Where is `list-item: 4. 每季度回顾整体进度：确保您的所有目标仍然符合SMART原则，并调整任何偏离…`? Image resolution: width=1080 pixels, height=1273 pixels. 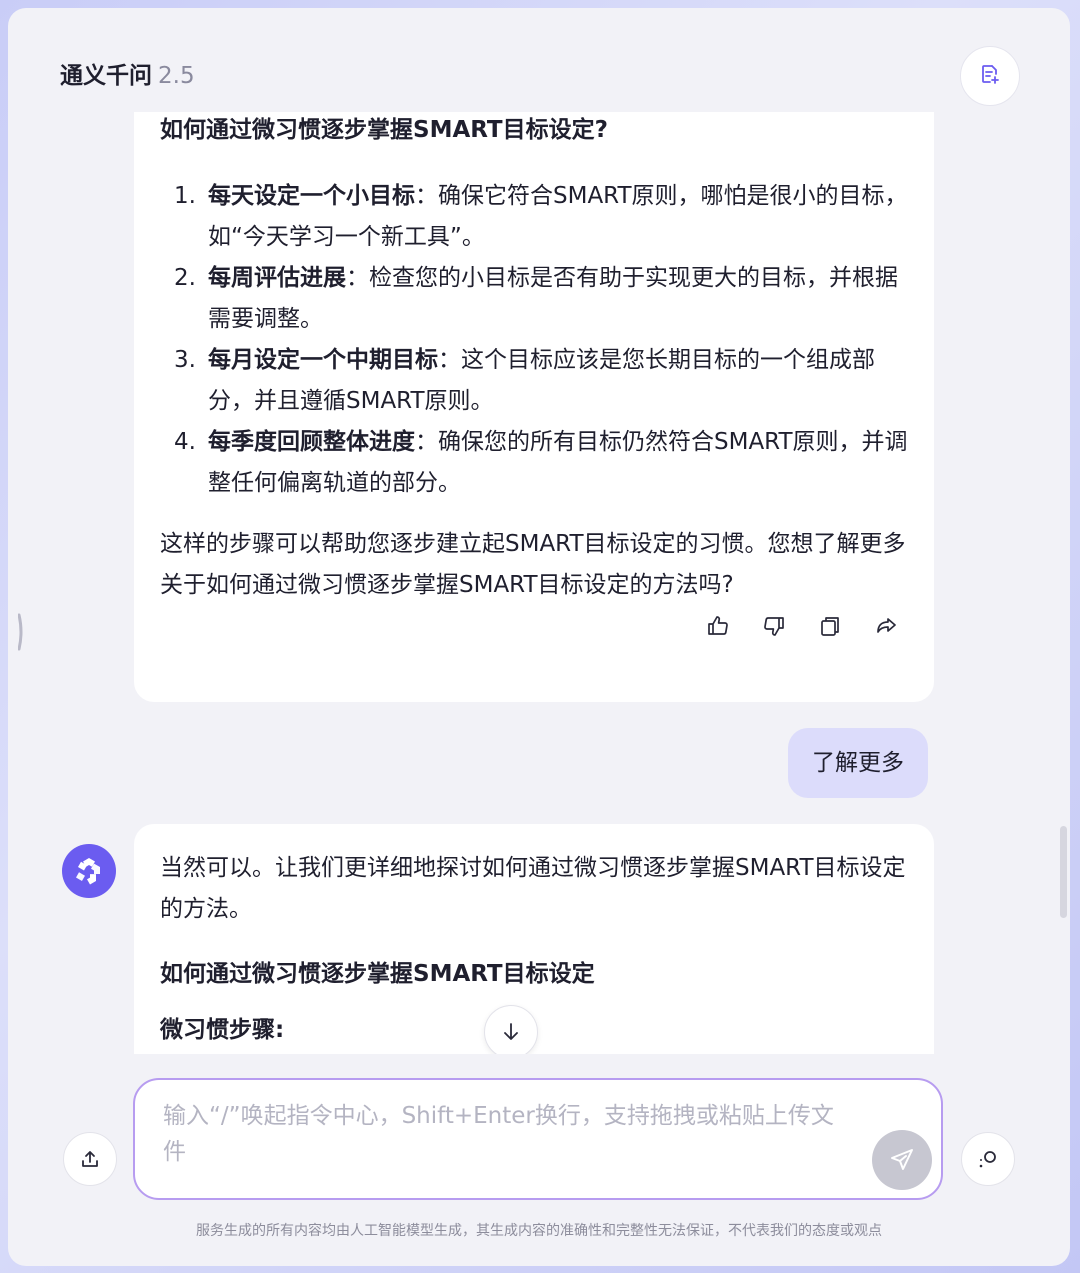 list-item: 4. 每季度回顾整体进度：确保您的所有目标仍然符合SMART原则，并调整任何偏离… is located at coordinates (544, 463).